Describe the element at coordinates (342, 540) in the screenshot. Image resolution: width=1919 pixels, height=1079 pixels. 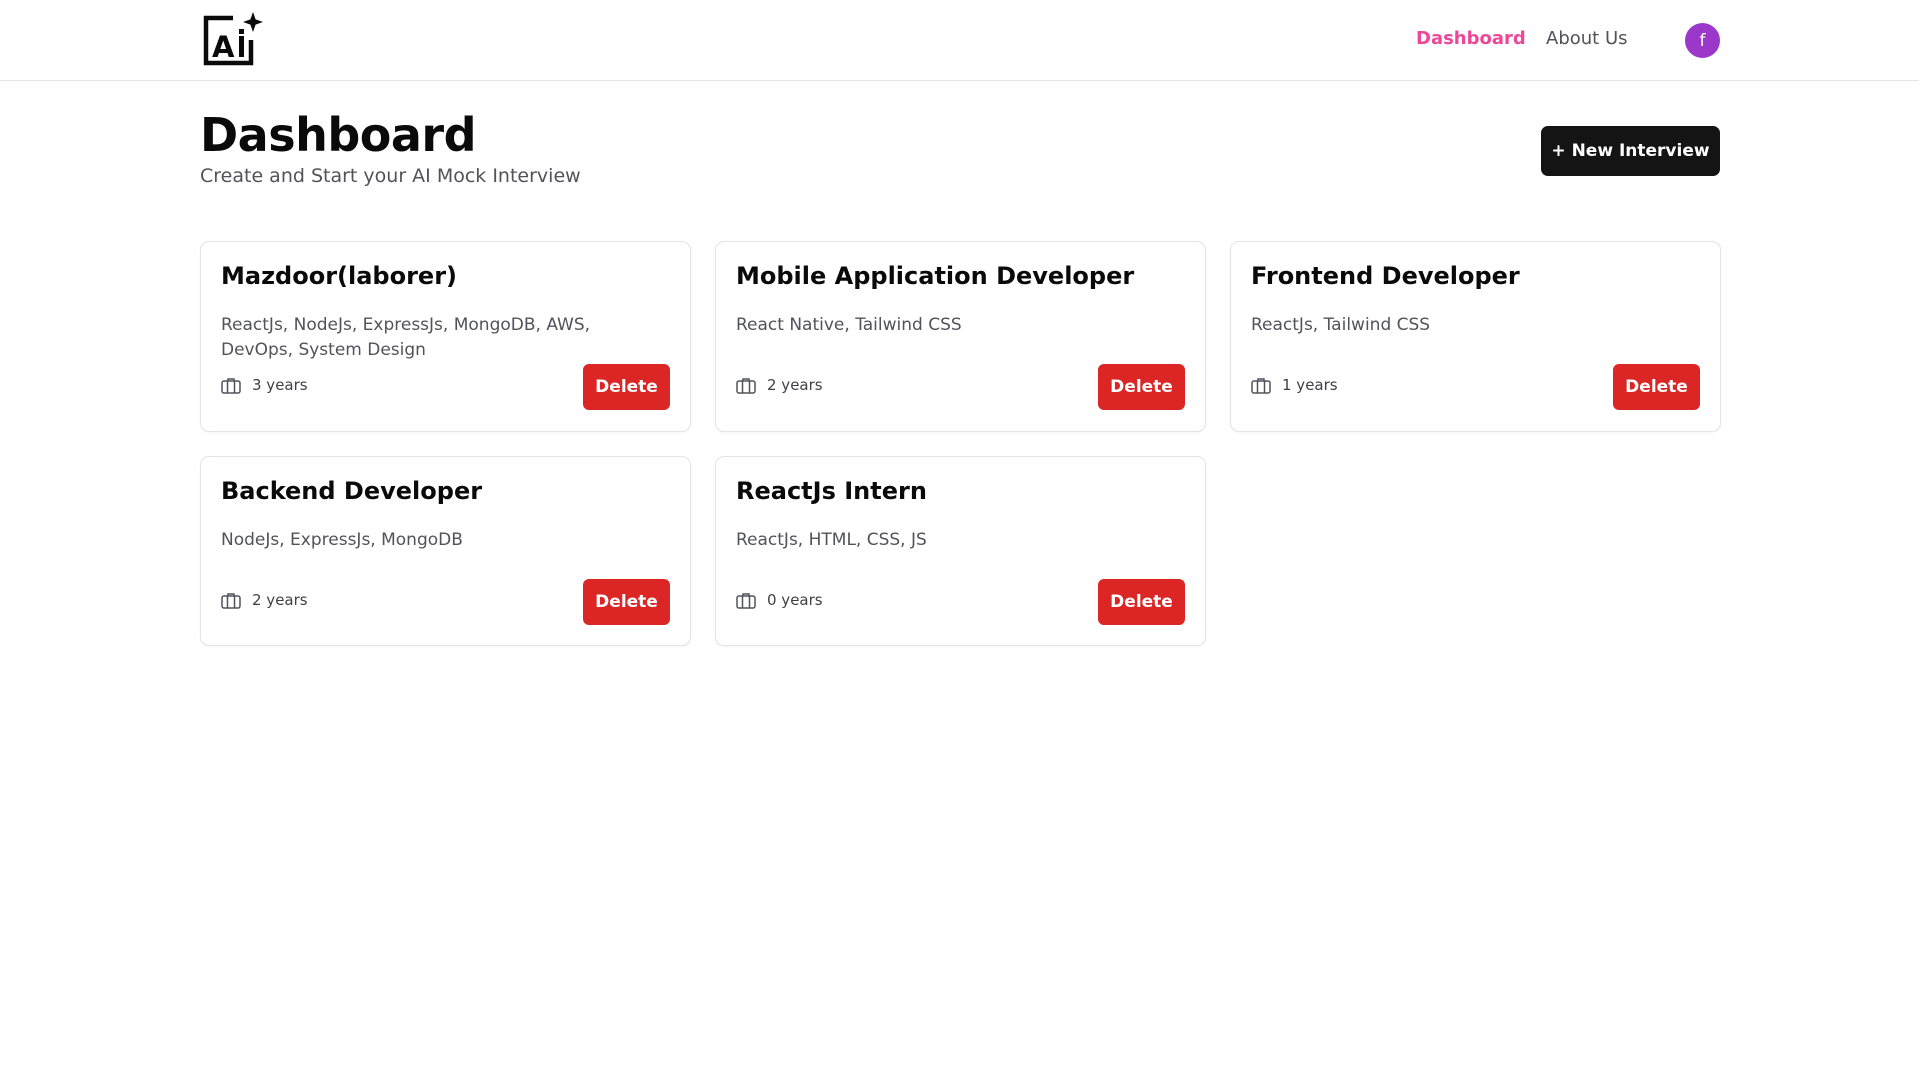
I see `interview-tech-stack: NodeJs, ExpressJs, MongoDB` at that location.